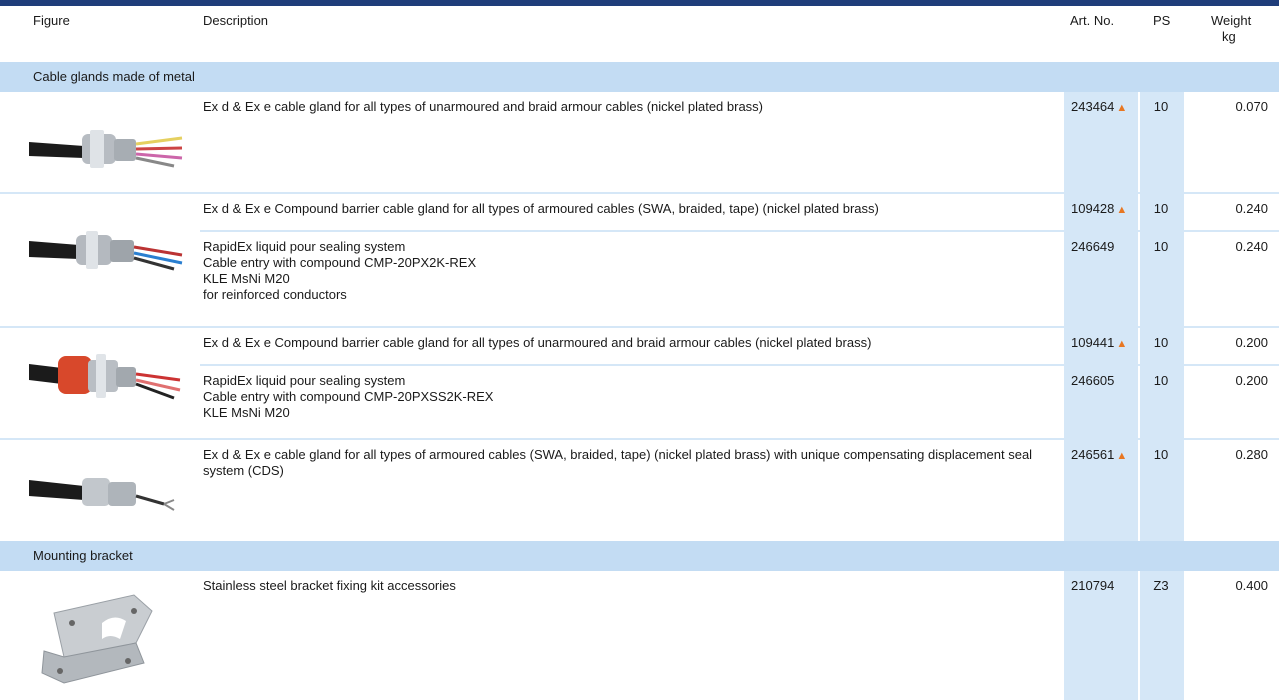 This screenshot has height=700, width=1279. Describe the element at coordinates (1251, 454) in the screenshot. I see `weight-value: 0.280` at that location.